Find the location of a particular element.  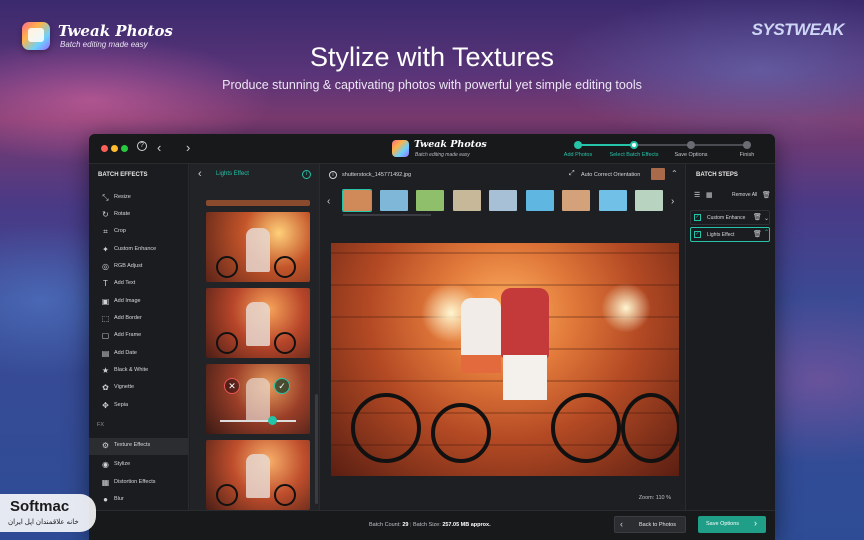

close-window-button is located at coordinates (104, 148).